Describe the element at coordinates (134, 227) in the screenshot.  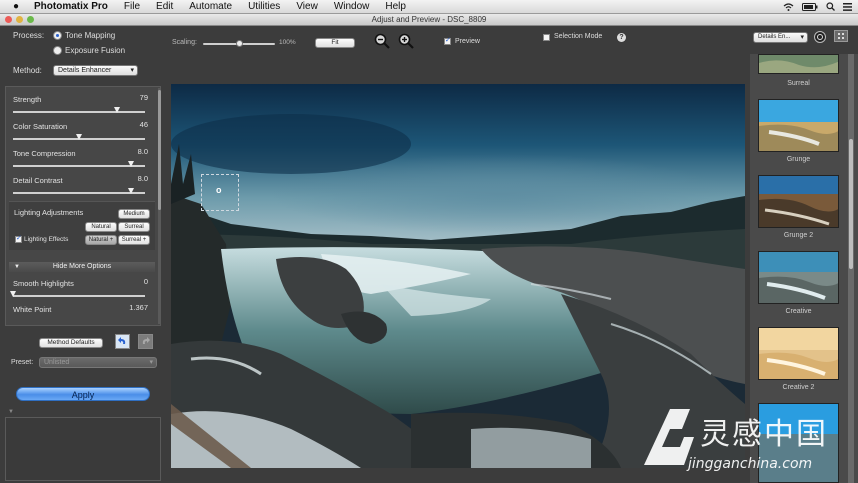
I see `lighting-surreal-button: Surreal` at that location.